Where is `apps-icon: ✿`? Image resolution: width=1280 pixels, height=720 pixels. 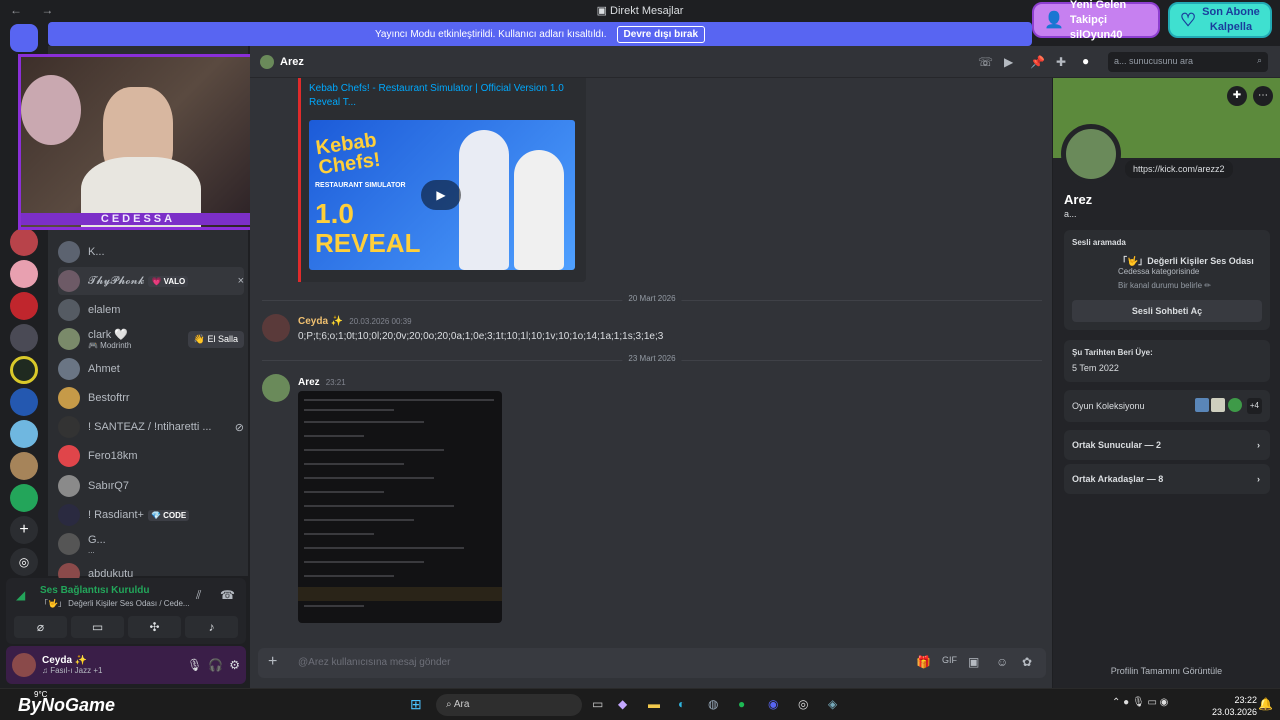
apps-icon: ✿ is located at coordinates (1027, 662).